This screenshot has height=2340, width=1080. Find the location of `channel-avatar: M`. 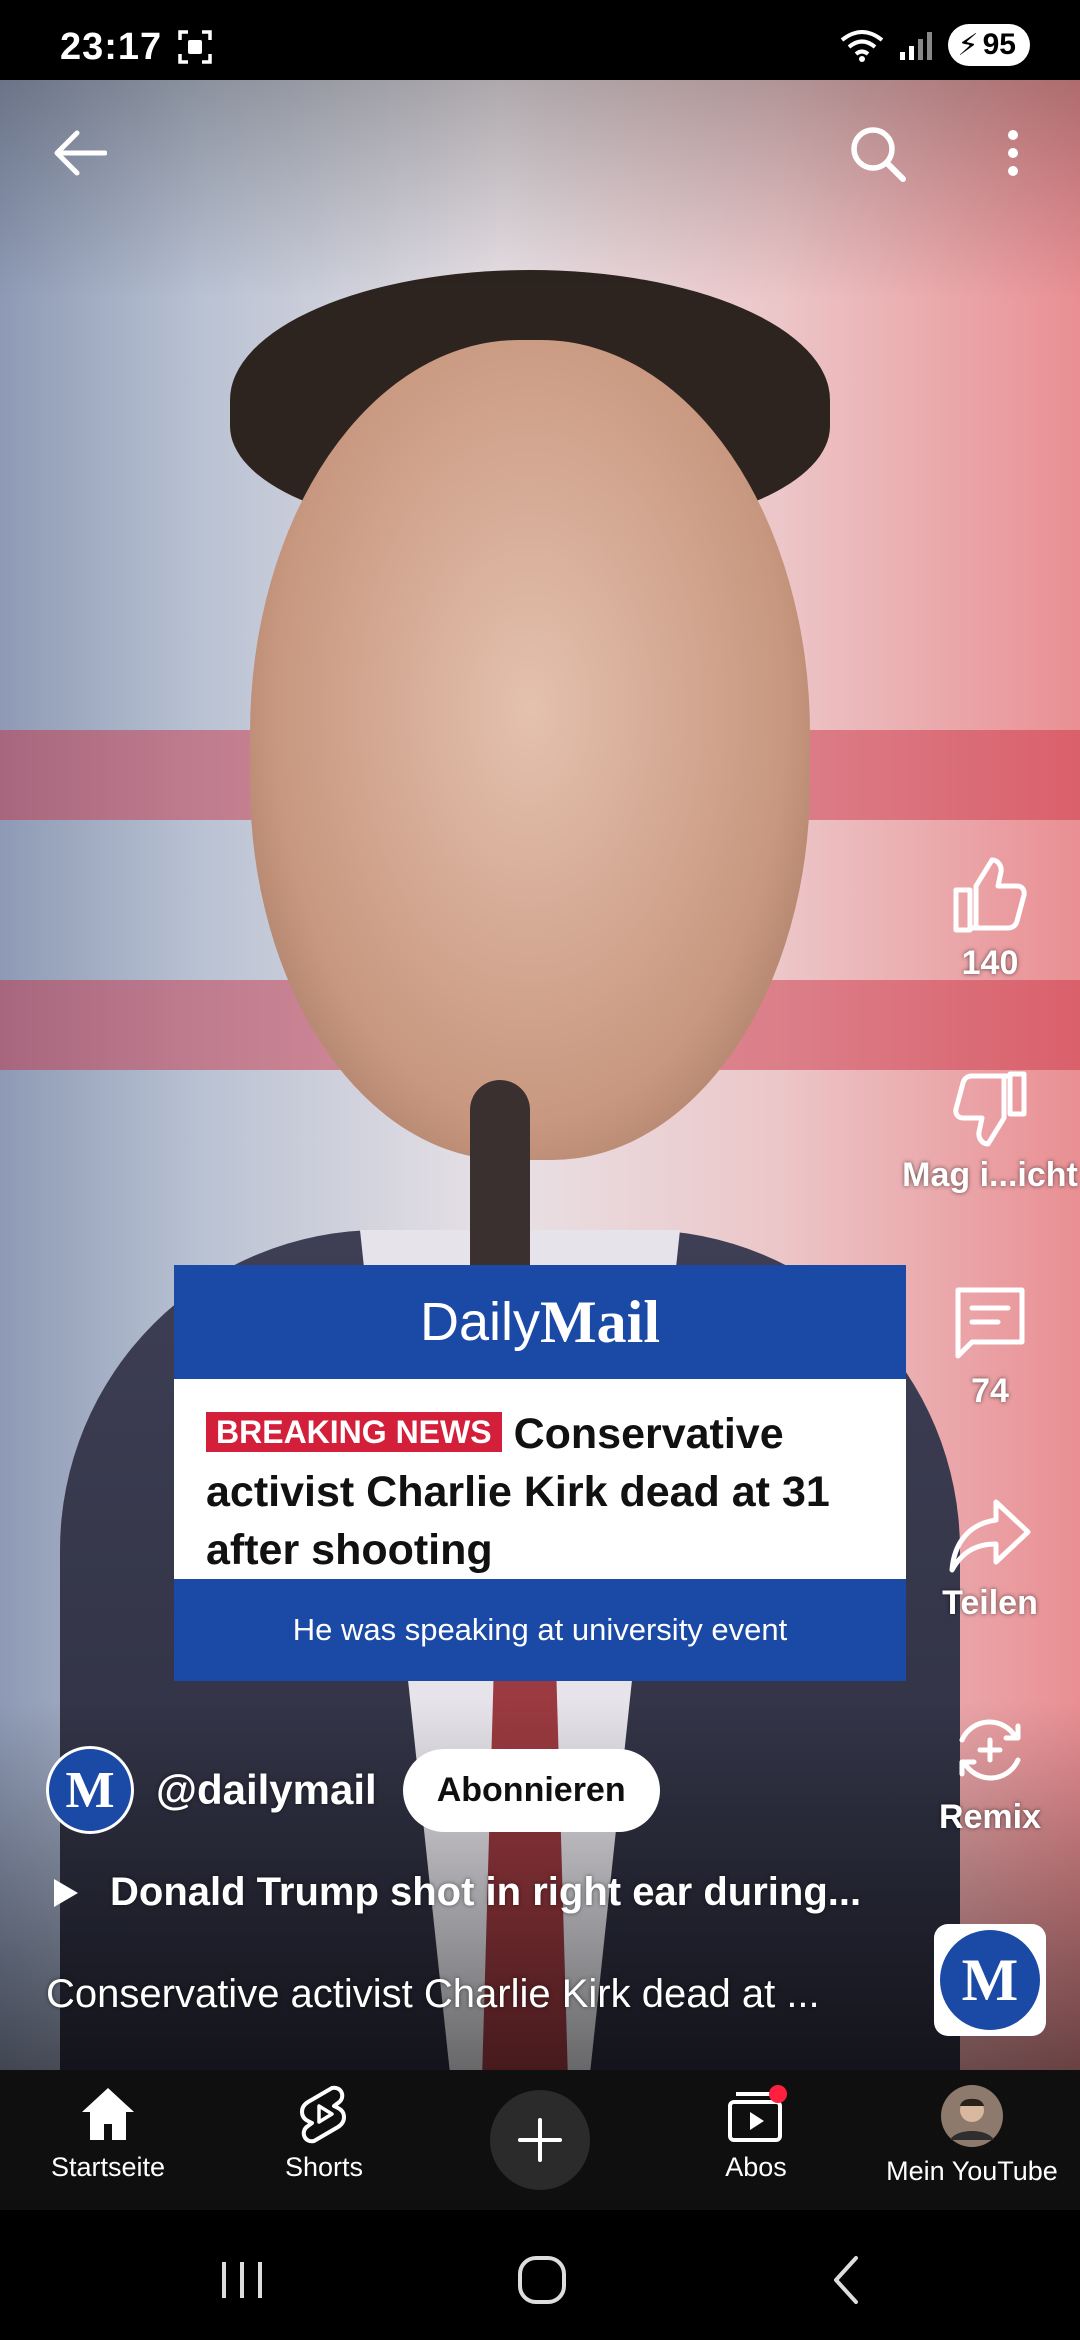

channel-avatar: M is located at coordinates (90, 1790).